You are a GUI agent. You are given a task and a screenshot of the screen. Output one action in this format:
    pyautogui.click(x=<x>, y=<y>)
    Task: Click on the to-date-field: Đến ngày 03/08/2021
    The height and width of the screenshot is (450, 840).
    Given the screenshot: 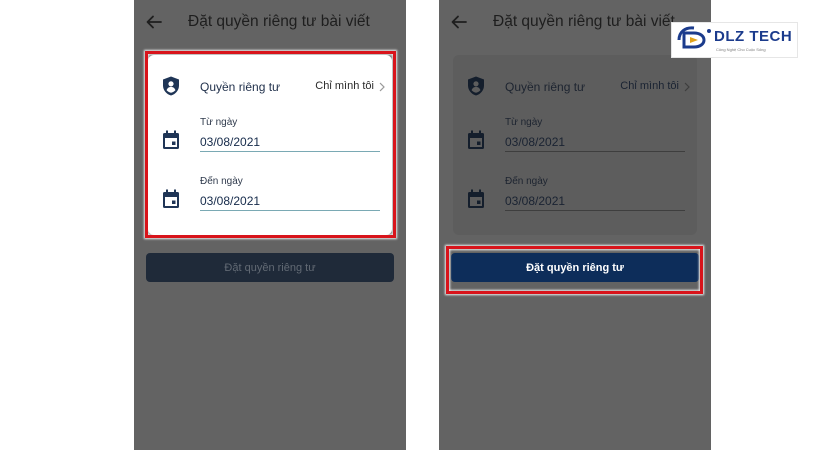 What is the action you would take?
    pyautogui.click(x=575, y=198)
    